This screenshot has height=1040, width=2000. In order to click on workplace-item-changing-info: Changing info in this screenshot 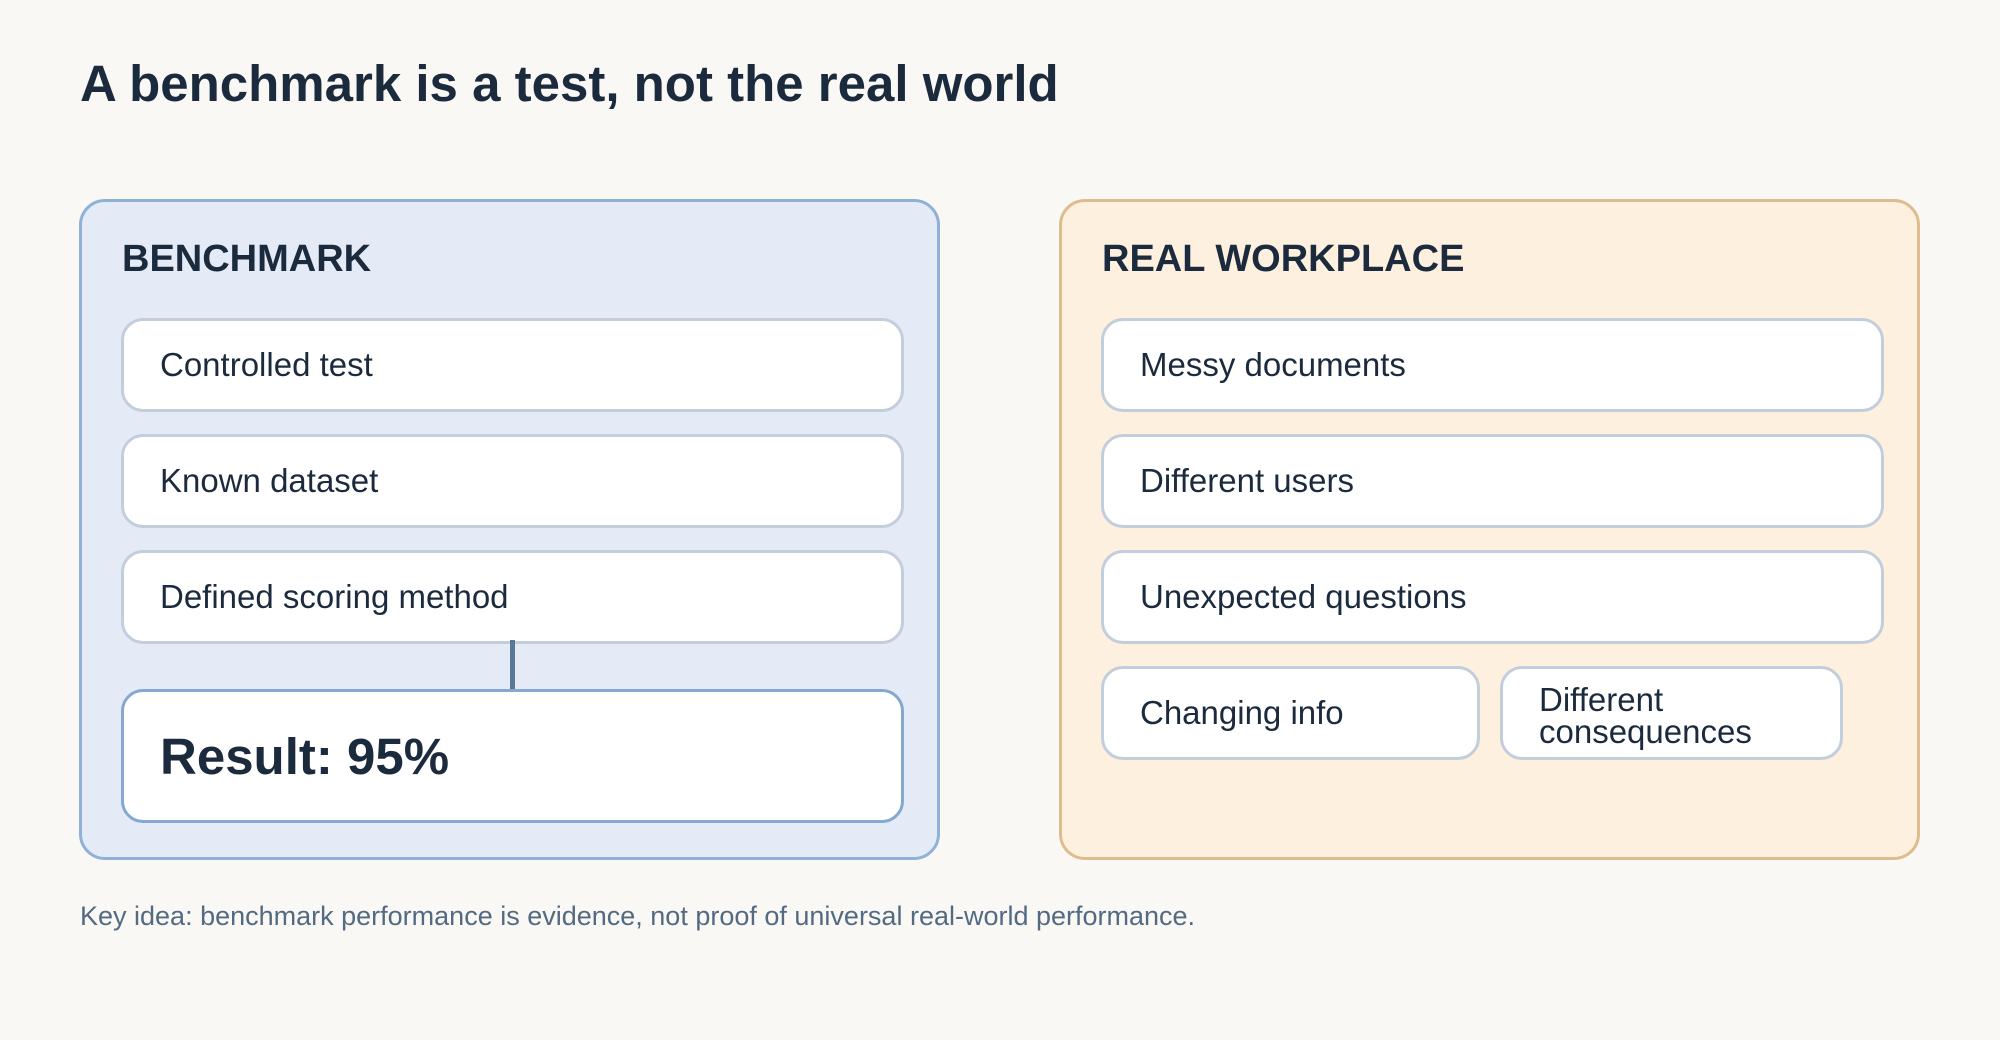, I will do `click(1290, 713)`.